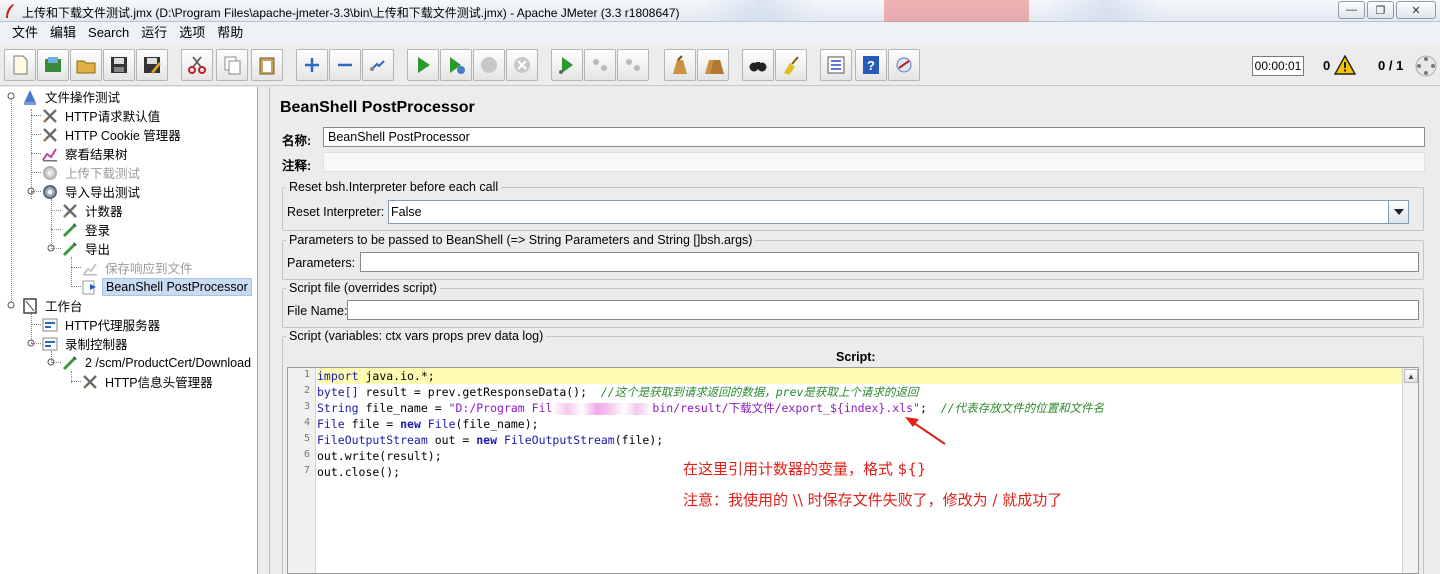 The width and height of the screenshot is (1440, 574). I want to click on log-icon, so click(904, 65).